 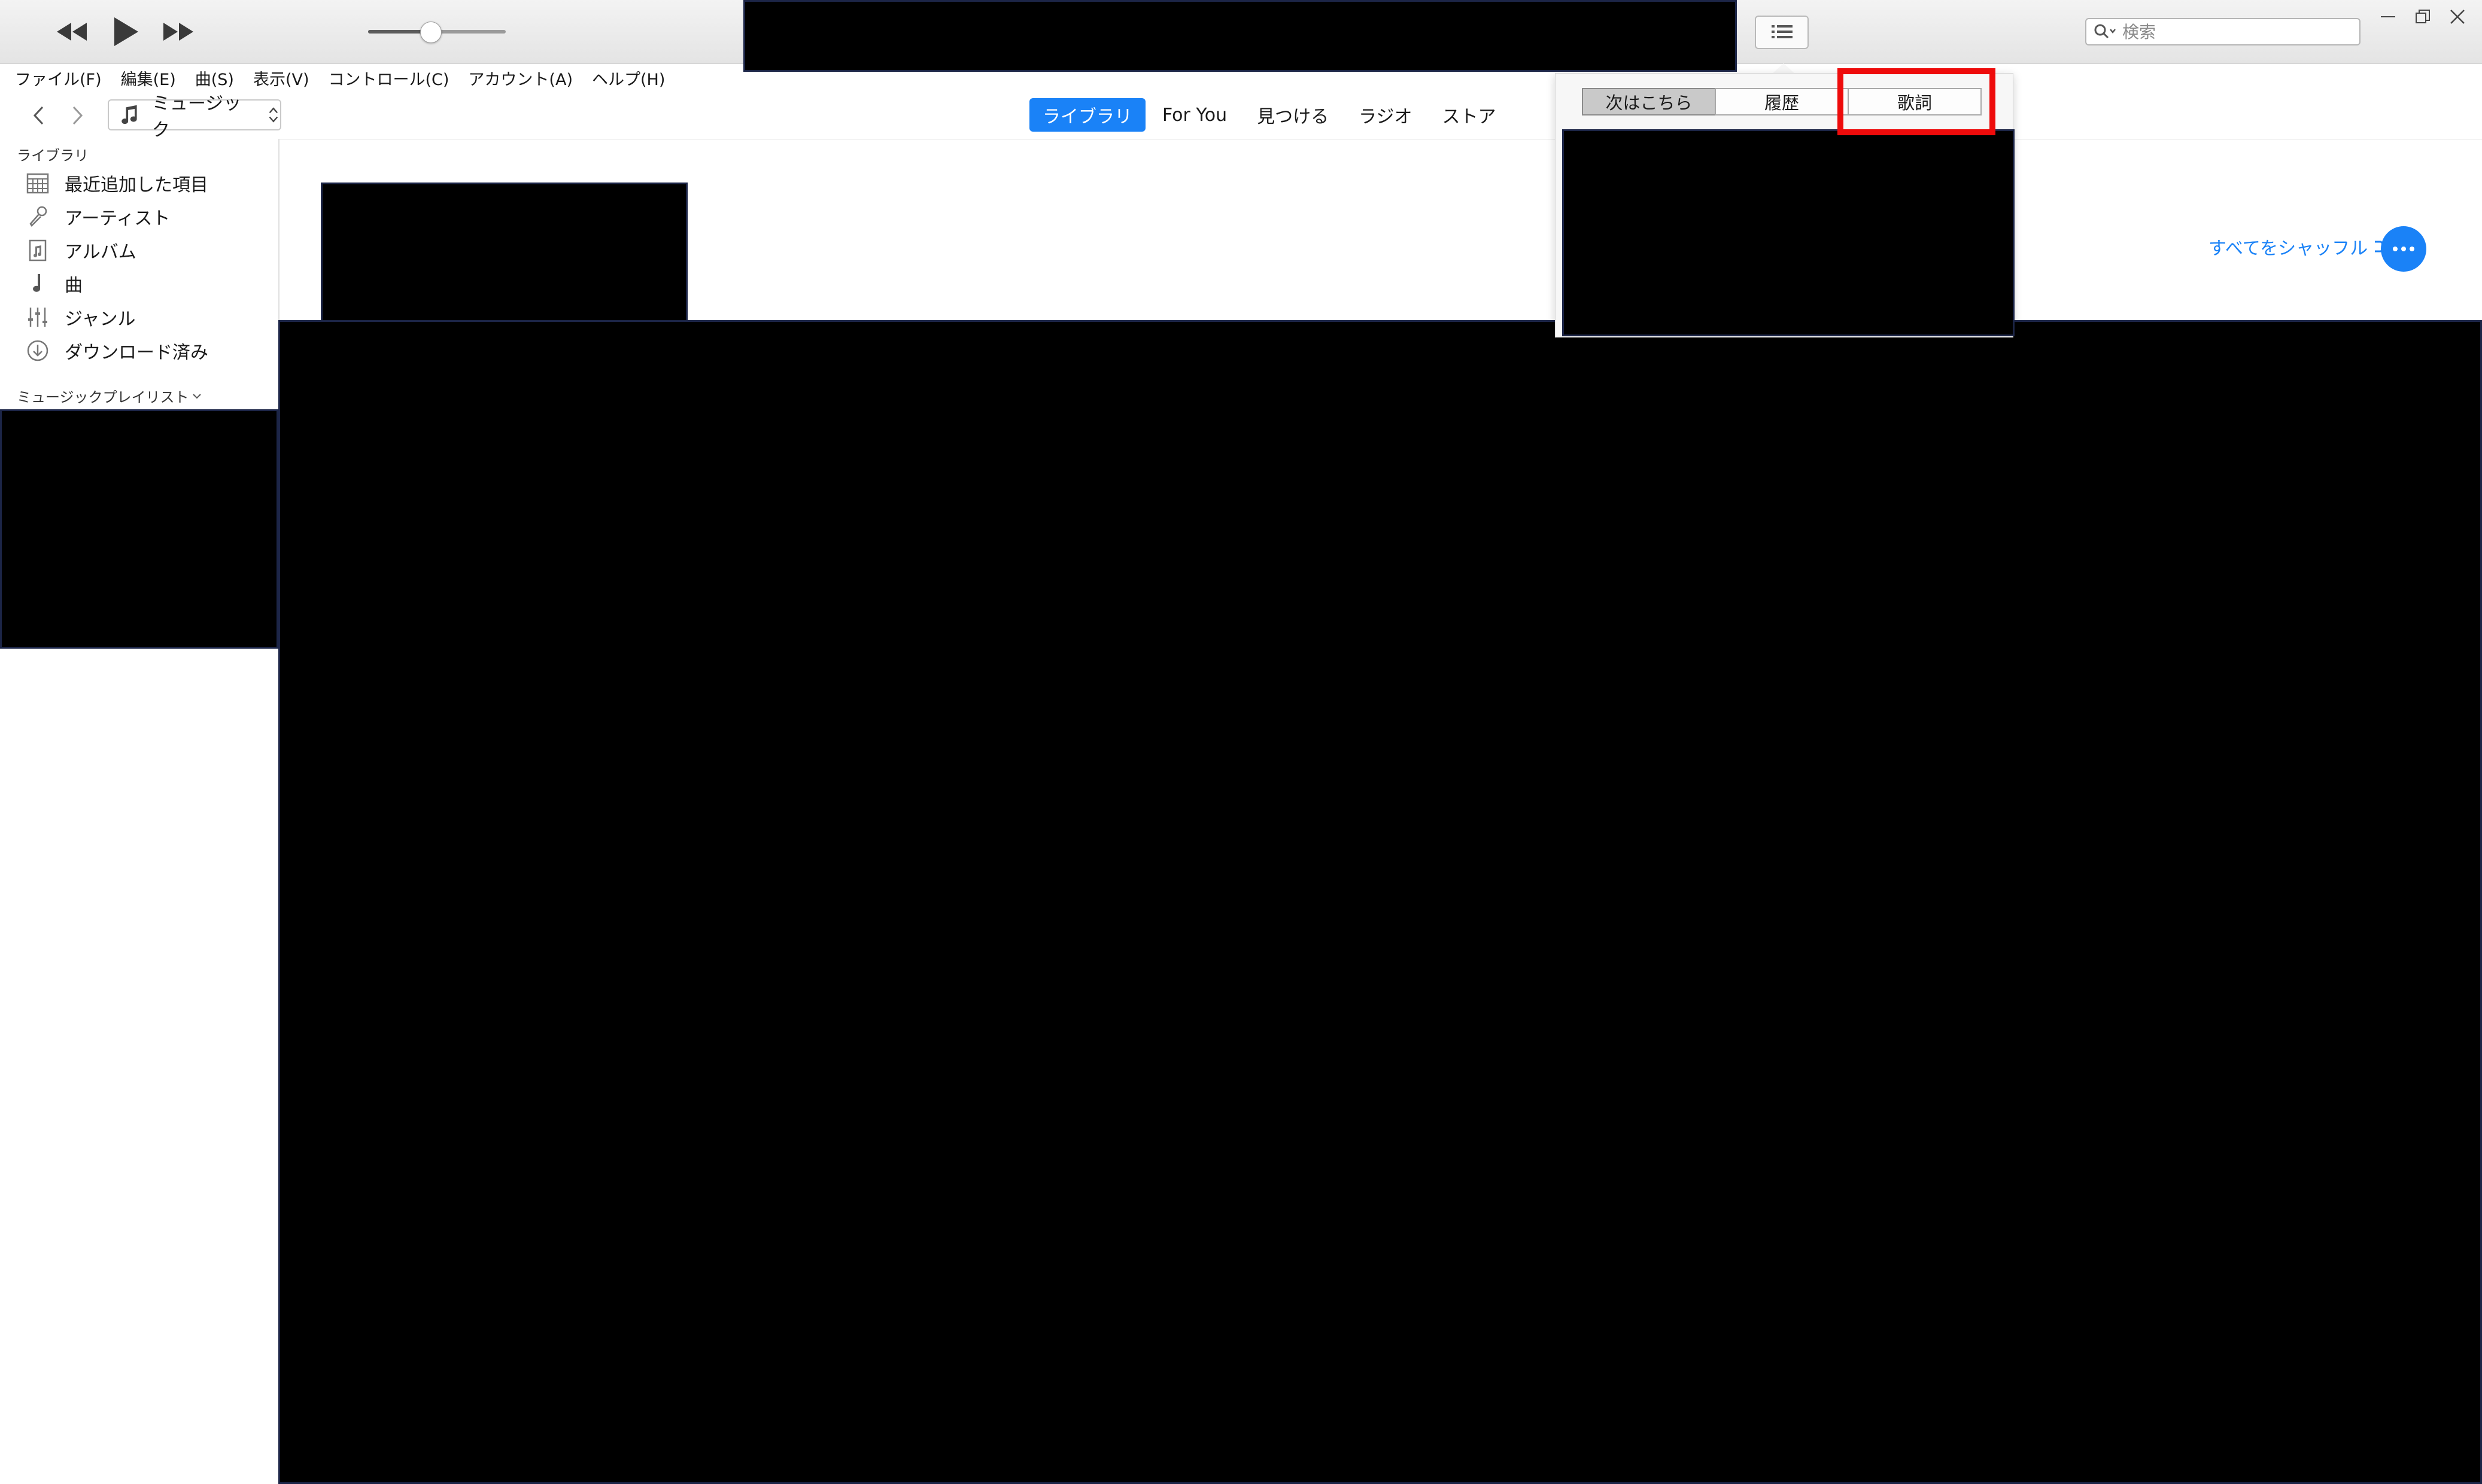 I want to click on playlists-header-label: ミュージックプレイリスト, so click(x=103, y=398).